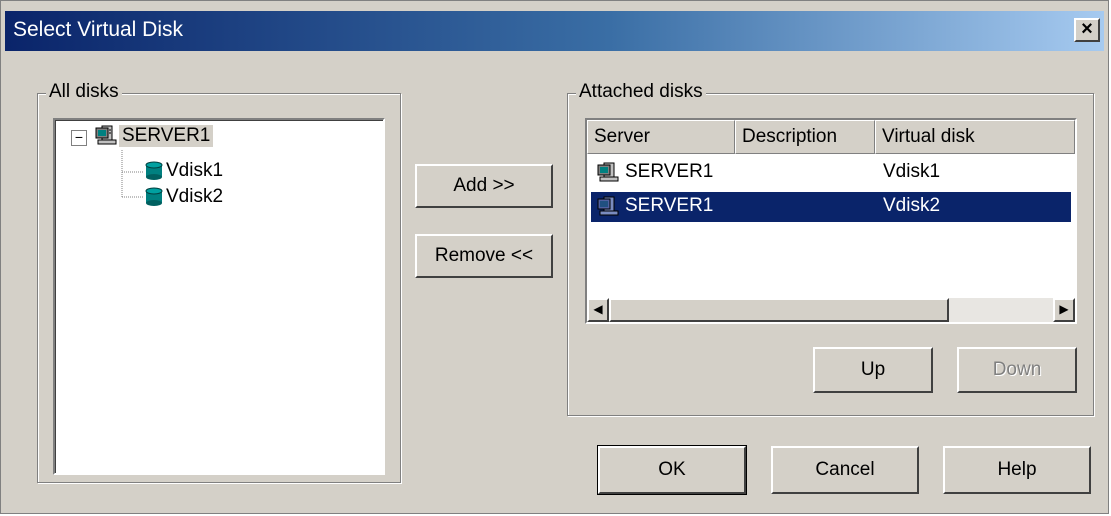 The height and width of the screenshot is (516, 1111). I want to click on title-bar: Select Virtual Disk ×, so click(554, 31).